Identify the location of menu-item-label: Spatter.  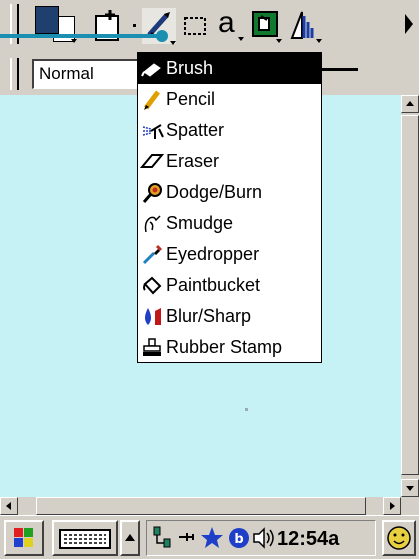
(195, 130).